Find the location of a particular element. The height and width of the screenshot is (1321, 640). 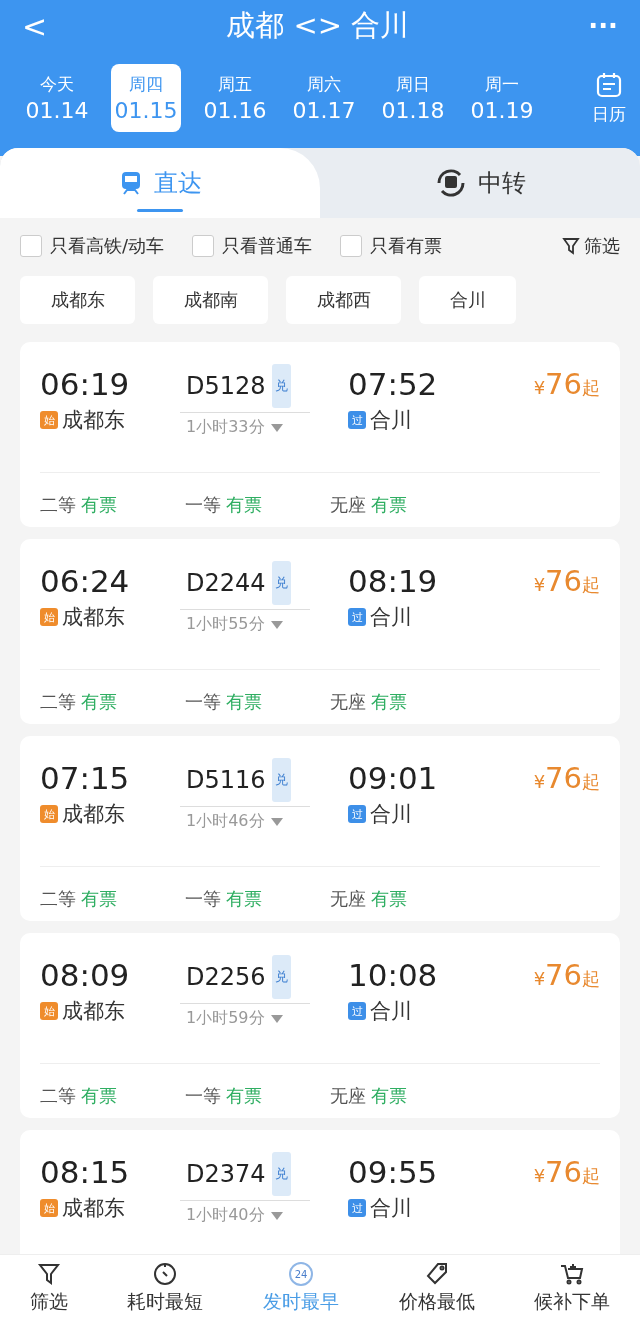

filter-checkbox: 只看高铁/动车 is located at coordinates (92, 246).